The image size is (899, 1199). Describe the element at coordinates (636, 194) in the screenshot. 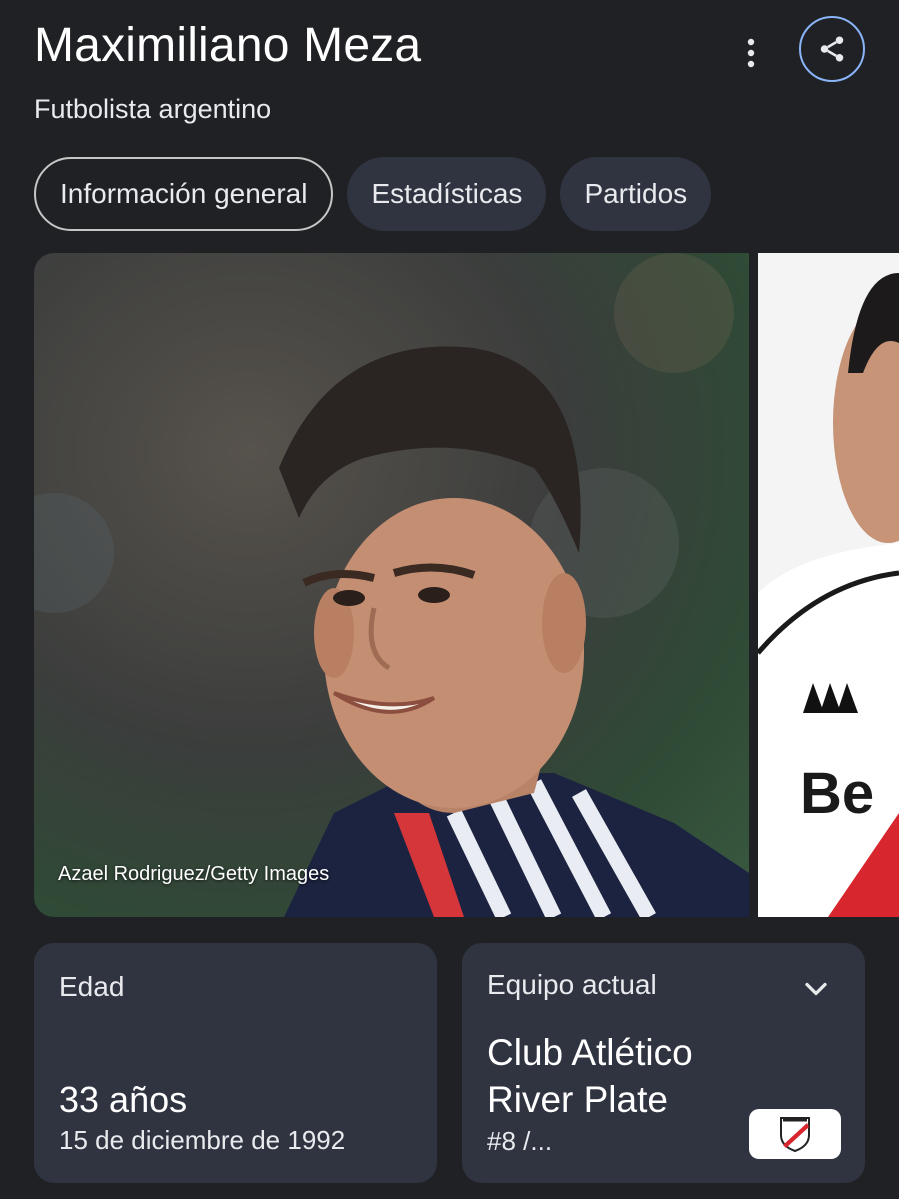

I see `tab-matches: Partidos` at that location.